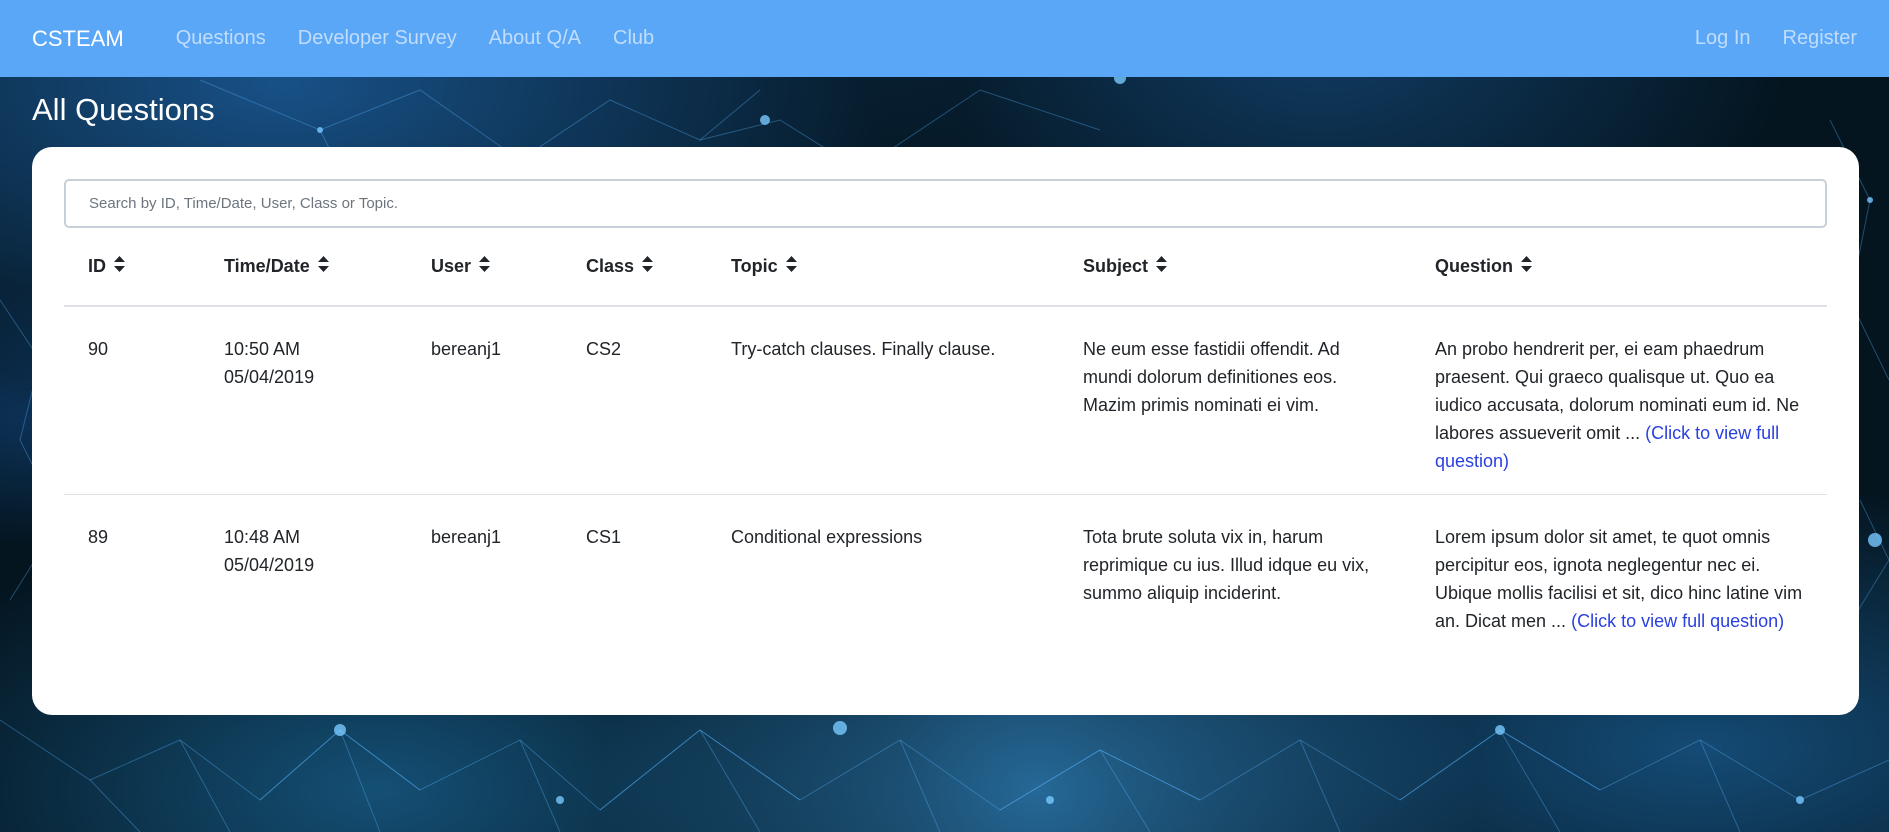 This screenshot has width=1889, height=832. I want to click on register-link: Register, so click(1820, 38).